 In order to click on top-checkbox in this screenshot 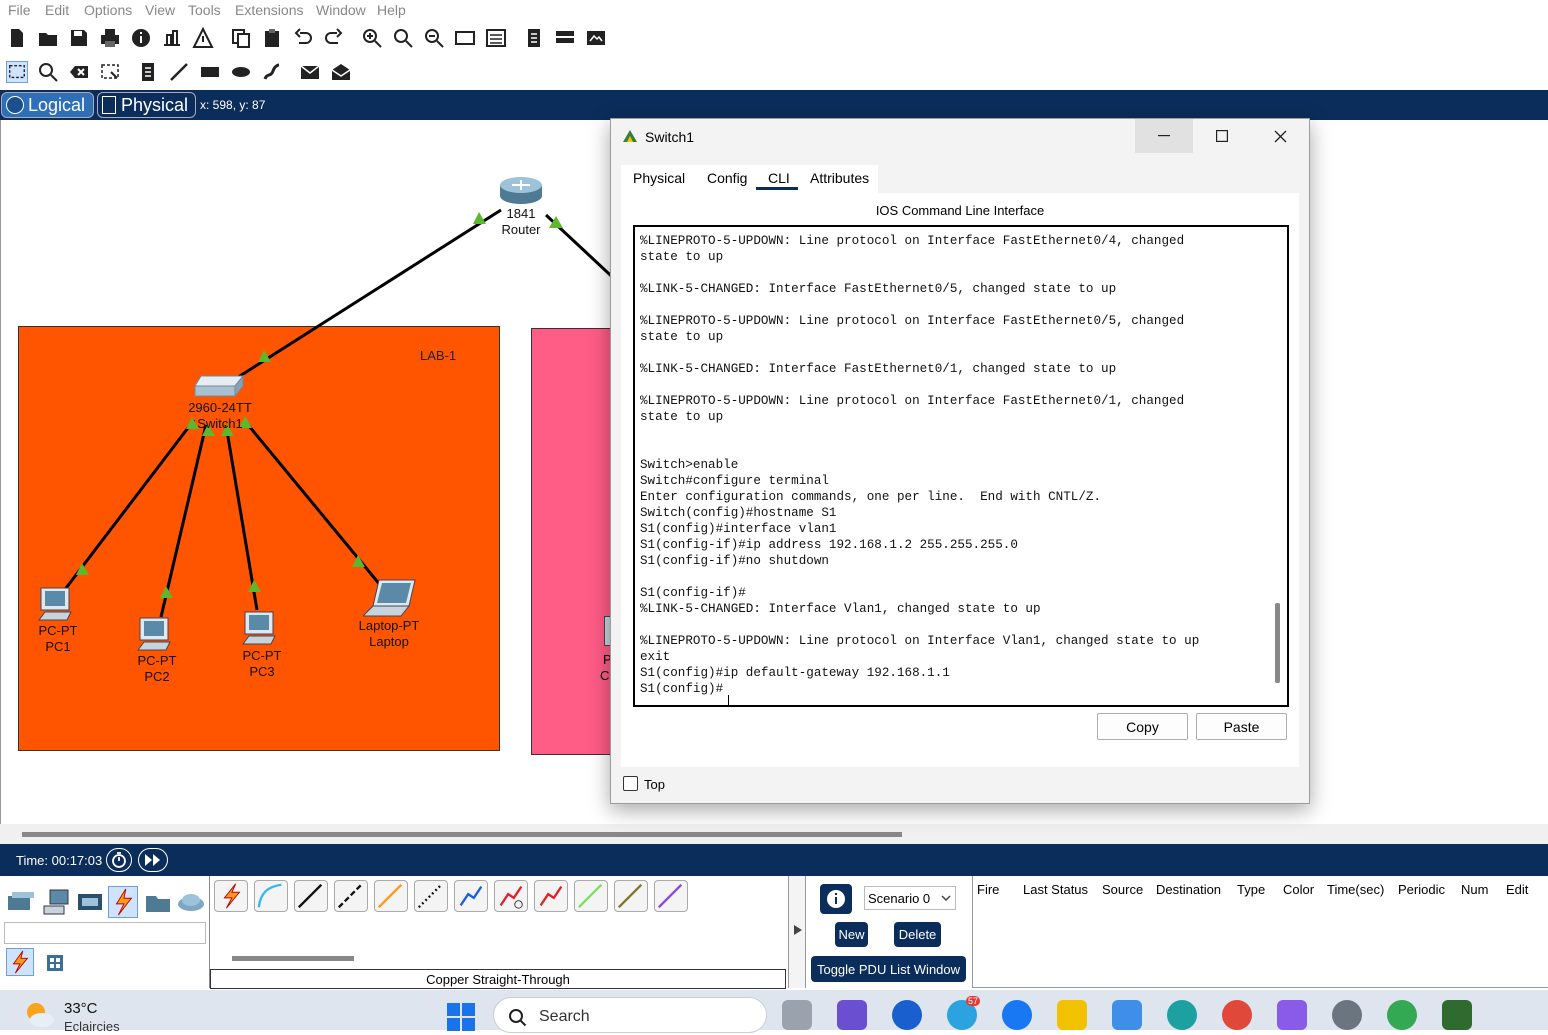, I will do `click(630, 783)`.